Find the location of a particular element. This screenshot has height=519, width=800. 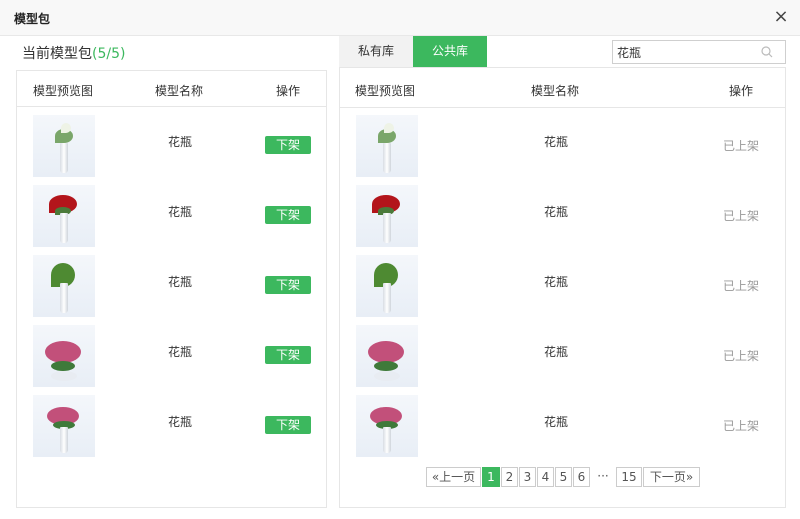

page-button-6: 6 is located at coordinates (581, 477).